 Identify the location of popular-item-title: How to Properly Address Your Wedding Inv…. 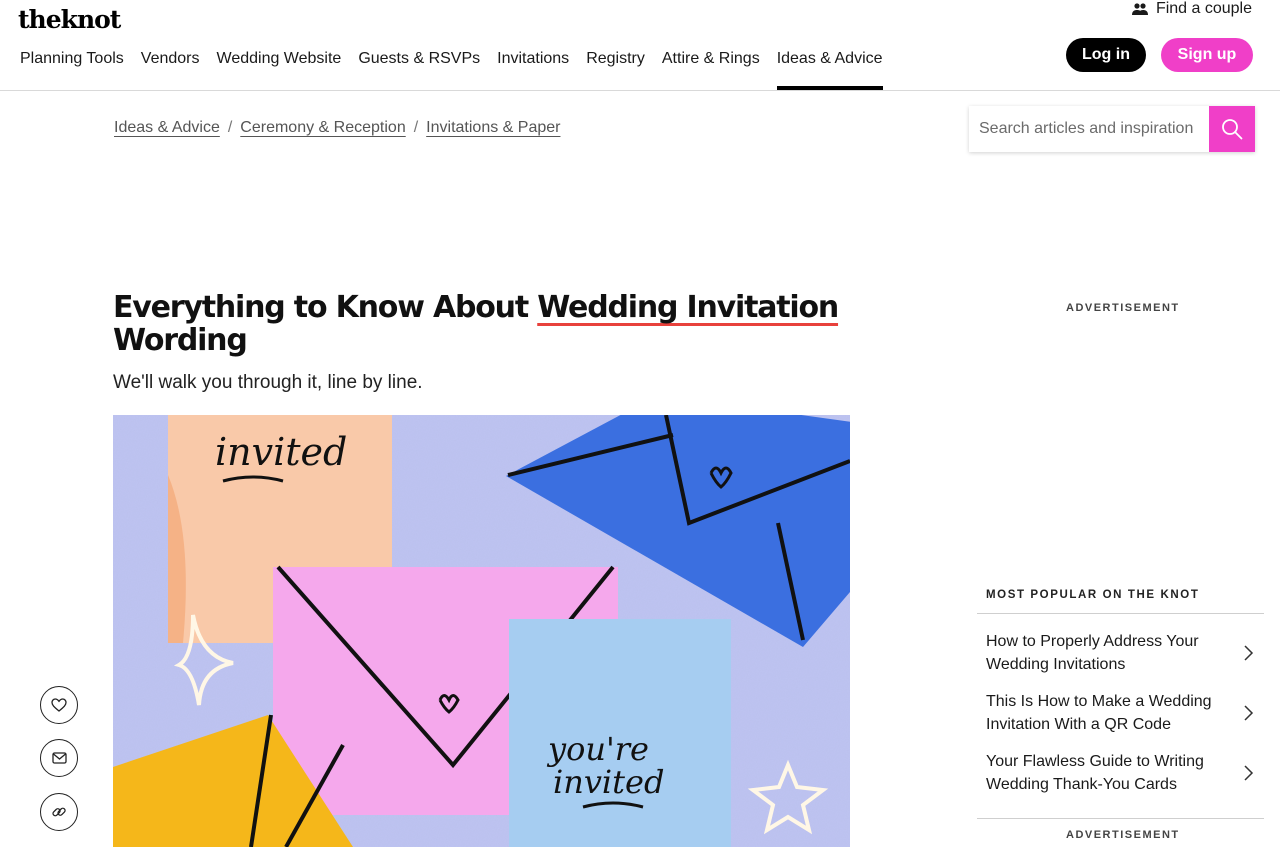
(1092, 653).